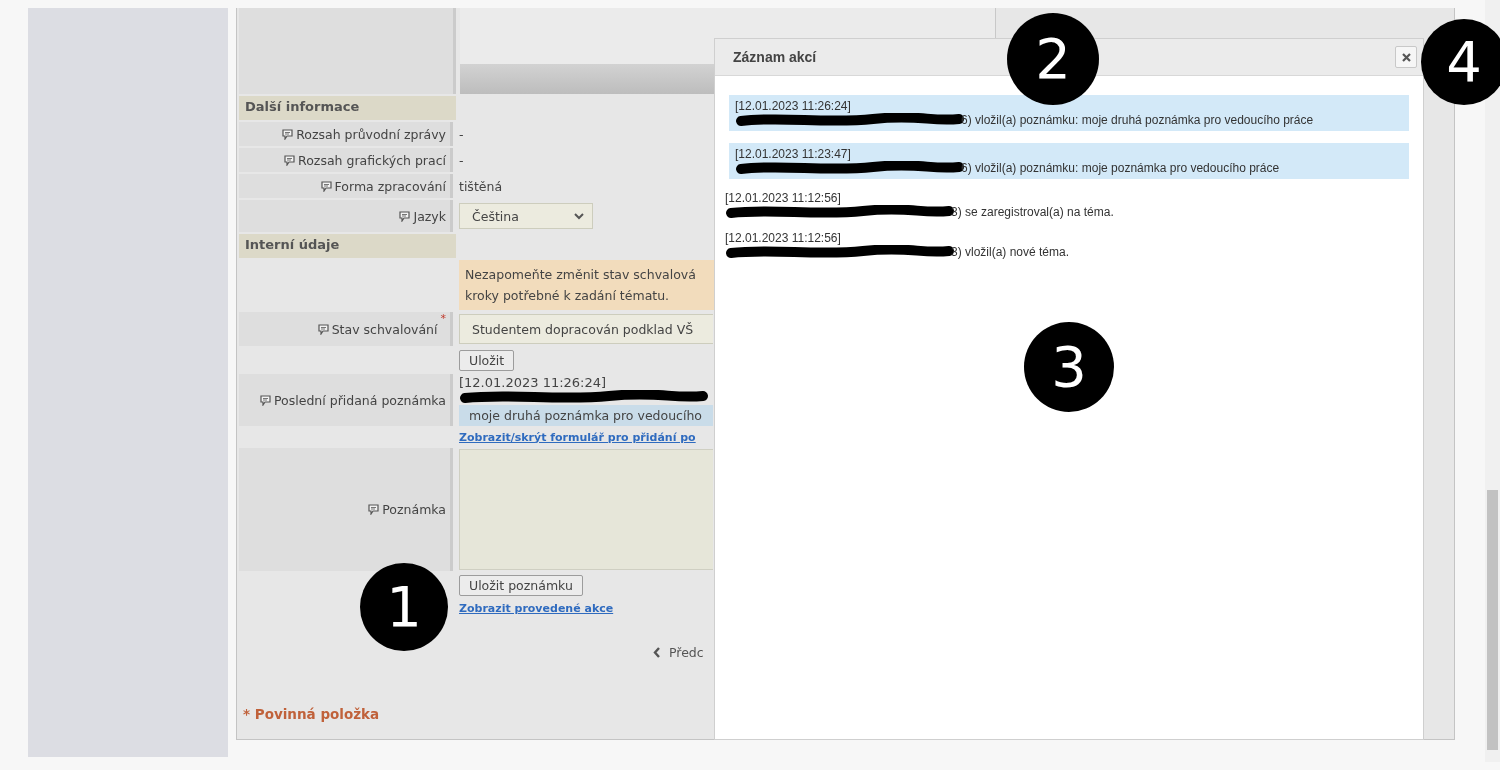  What do you see at coordinates (390, 186) in the screenshot?
I see `field-label: Forma zpracování` at bounding box center [390, 186].